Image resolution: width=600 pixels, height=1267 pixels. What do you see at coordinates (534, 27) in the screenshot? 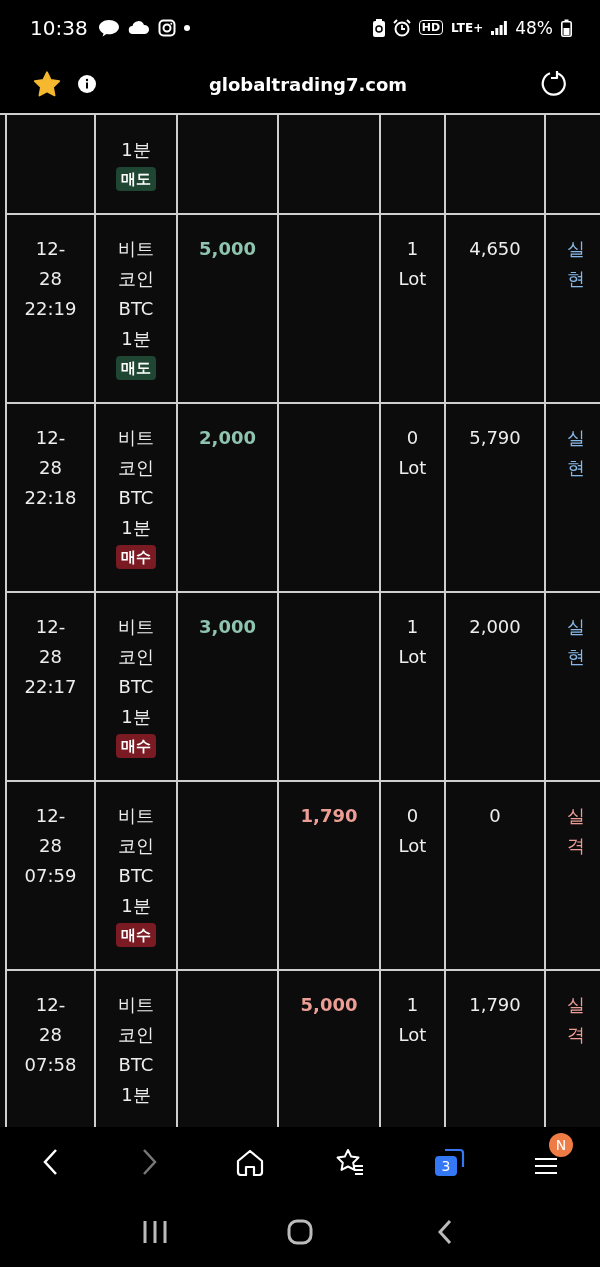
I see `battery-level: 48%` at bounding box center [534, 27].